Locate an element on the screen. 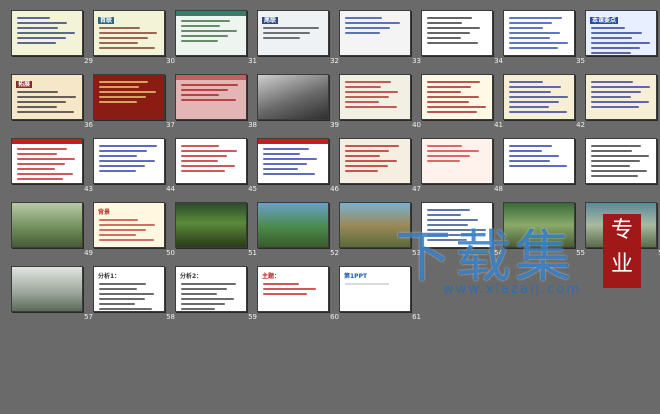 Image resolution: width=660 pixels, height=414 pixels. slide-item: 49 is located at coordinates (52, 231).